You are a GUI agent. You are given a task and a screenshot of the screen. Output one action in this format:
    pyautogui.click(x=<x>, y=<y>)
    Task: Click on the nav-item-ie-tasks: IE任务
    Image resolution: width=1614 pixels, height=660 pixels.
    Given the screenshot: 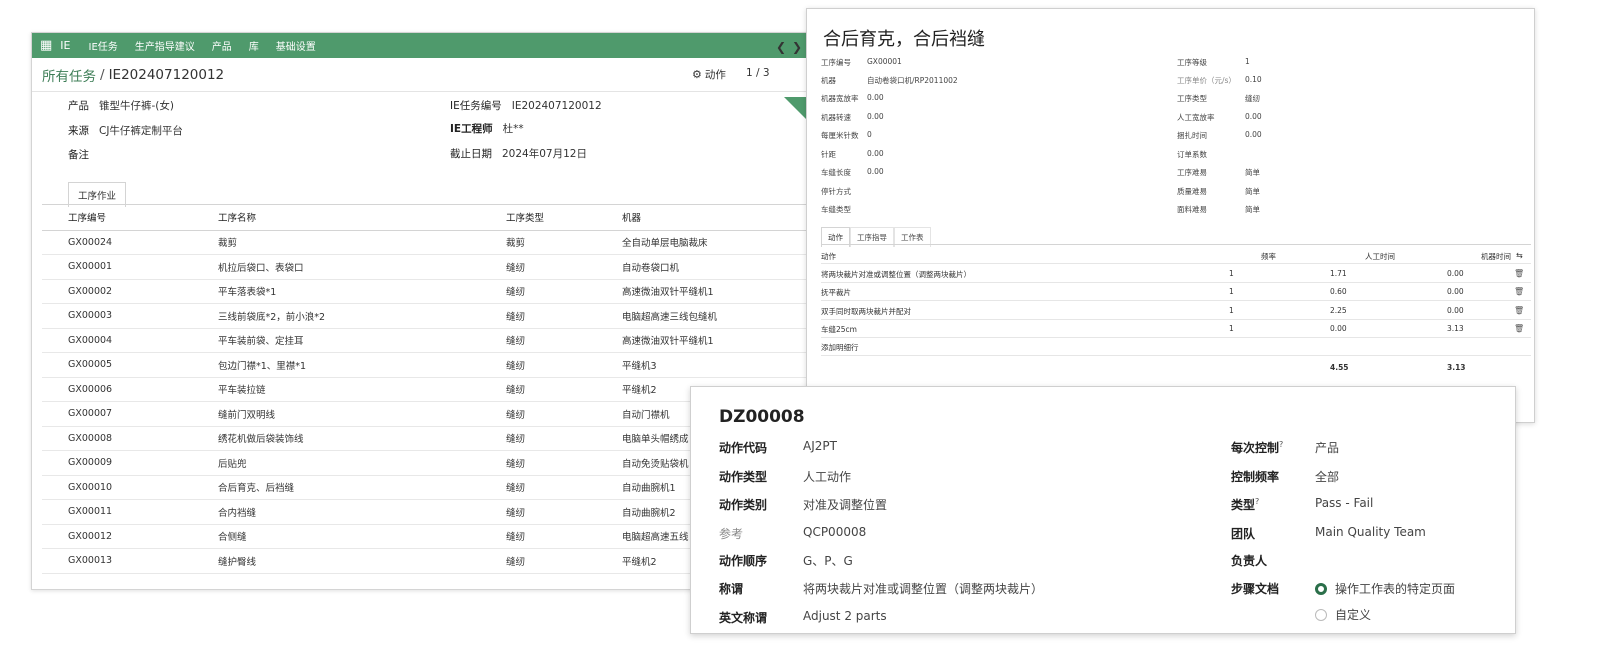 What is the action you would take?
    pyautogui.click(x=103, y=45)
    